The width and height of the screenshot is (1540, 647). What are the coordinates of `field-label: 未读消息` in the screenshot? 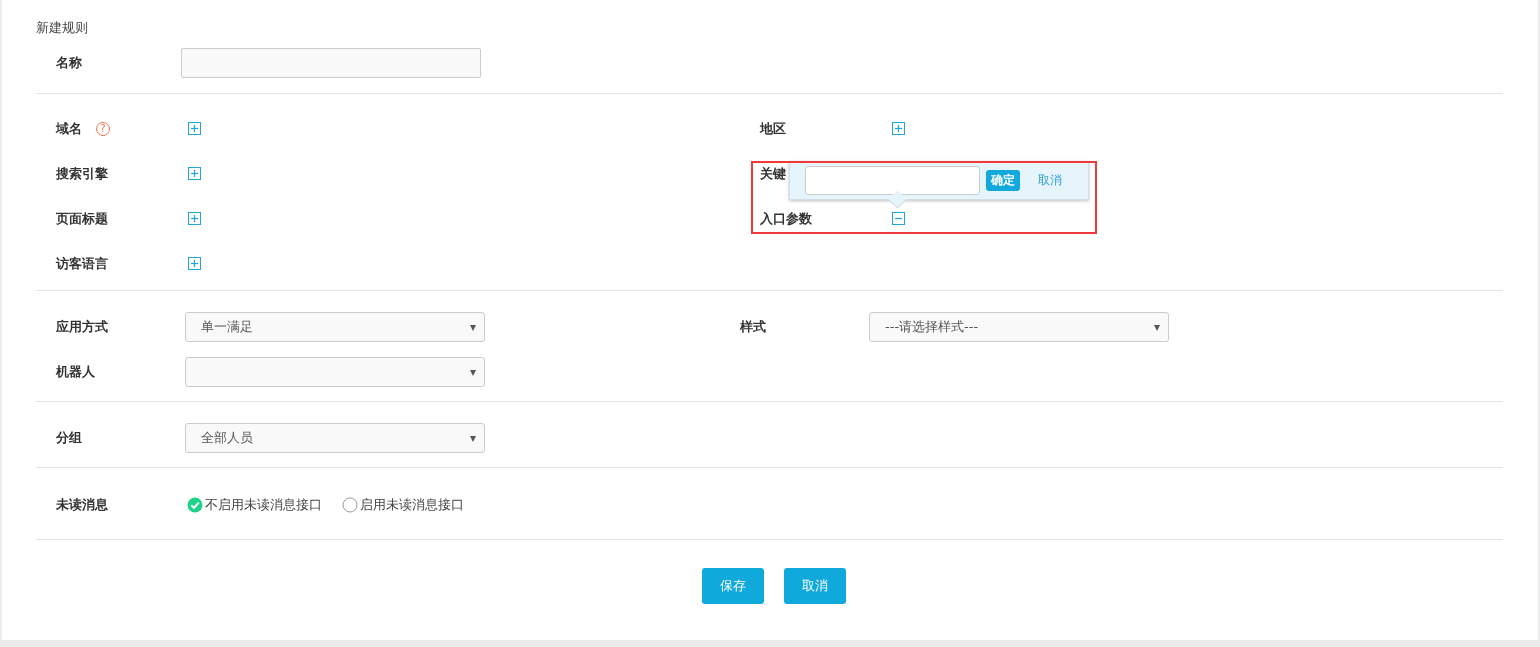 It's located at (82, 505).